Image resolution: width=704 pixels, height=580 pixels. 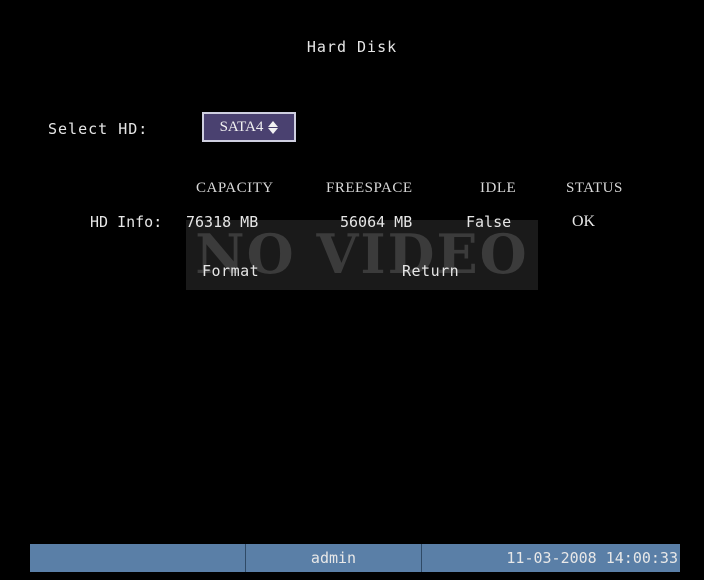 What do you see at coordinates (222, 222) in the screenshot?
I see `capacity-value: 76318 MB` at bounding box center [222, 222].